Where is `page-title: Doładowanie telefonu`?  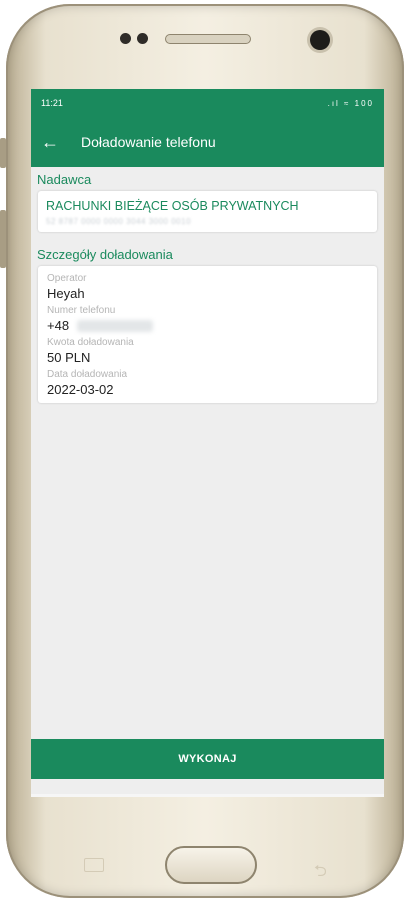
page-title: Doładowanie telefonu is located at coordinates (148, 142).